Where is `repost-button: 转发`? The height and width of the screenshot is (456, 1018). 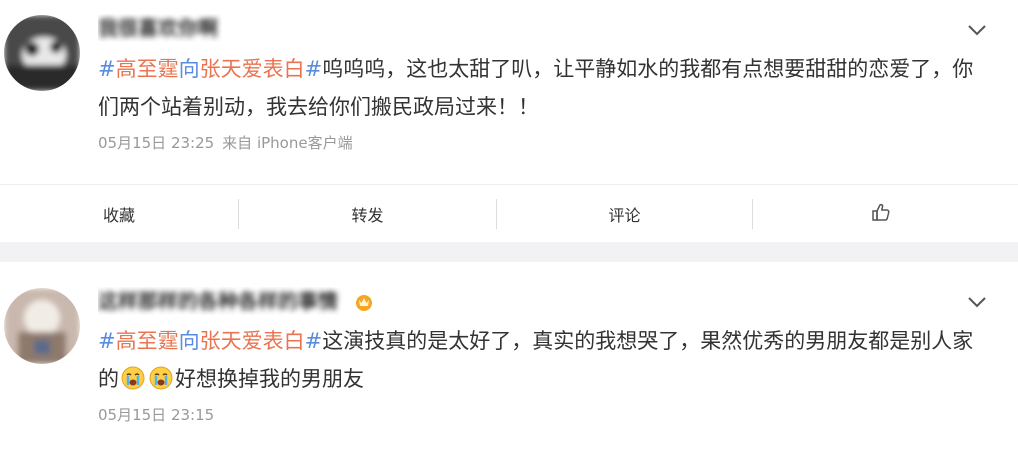
repost-button: 转发 is located at coordinates (367, 214).